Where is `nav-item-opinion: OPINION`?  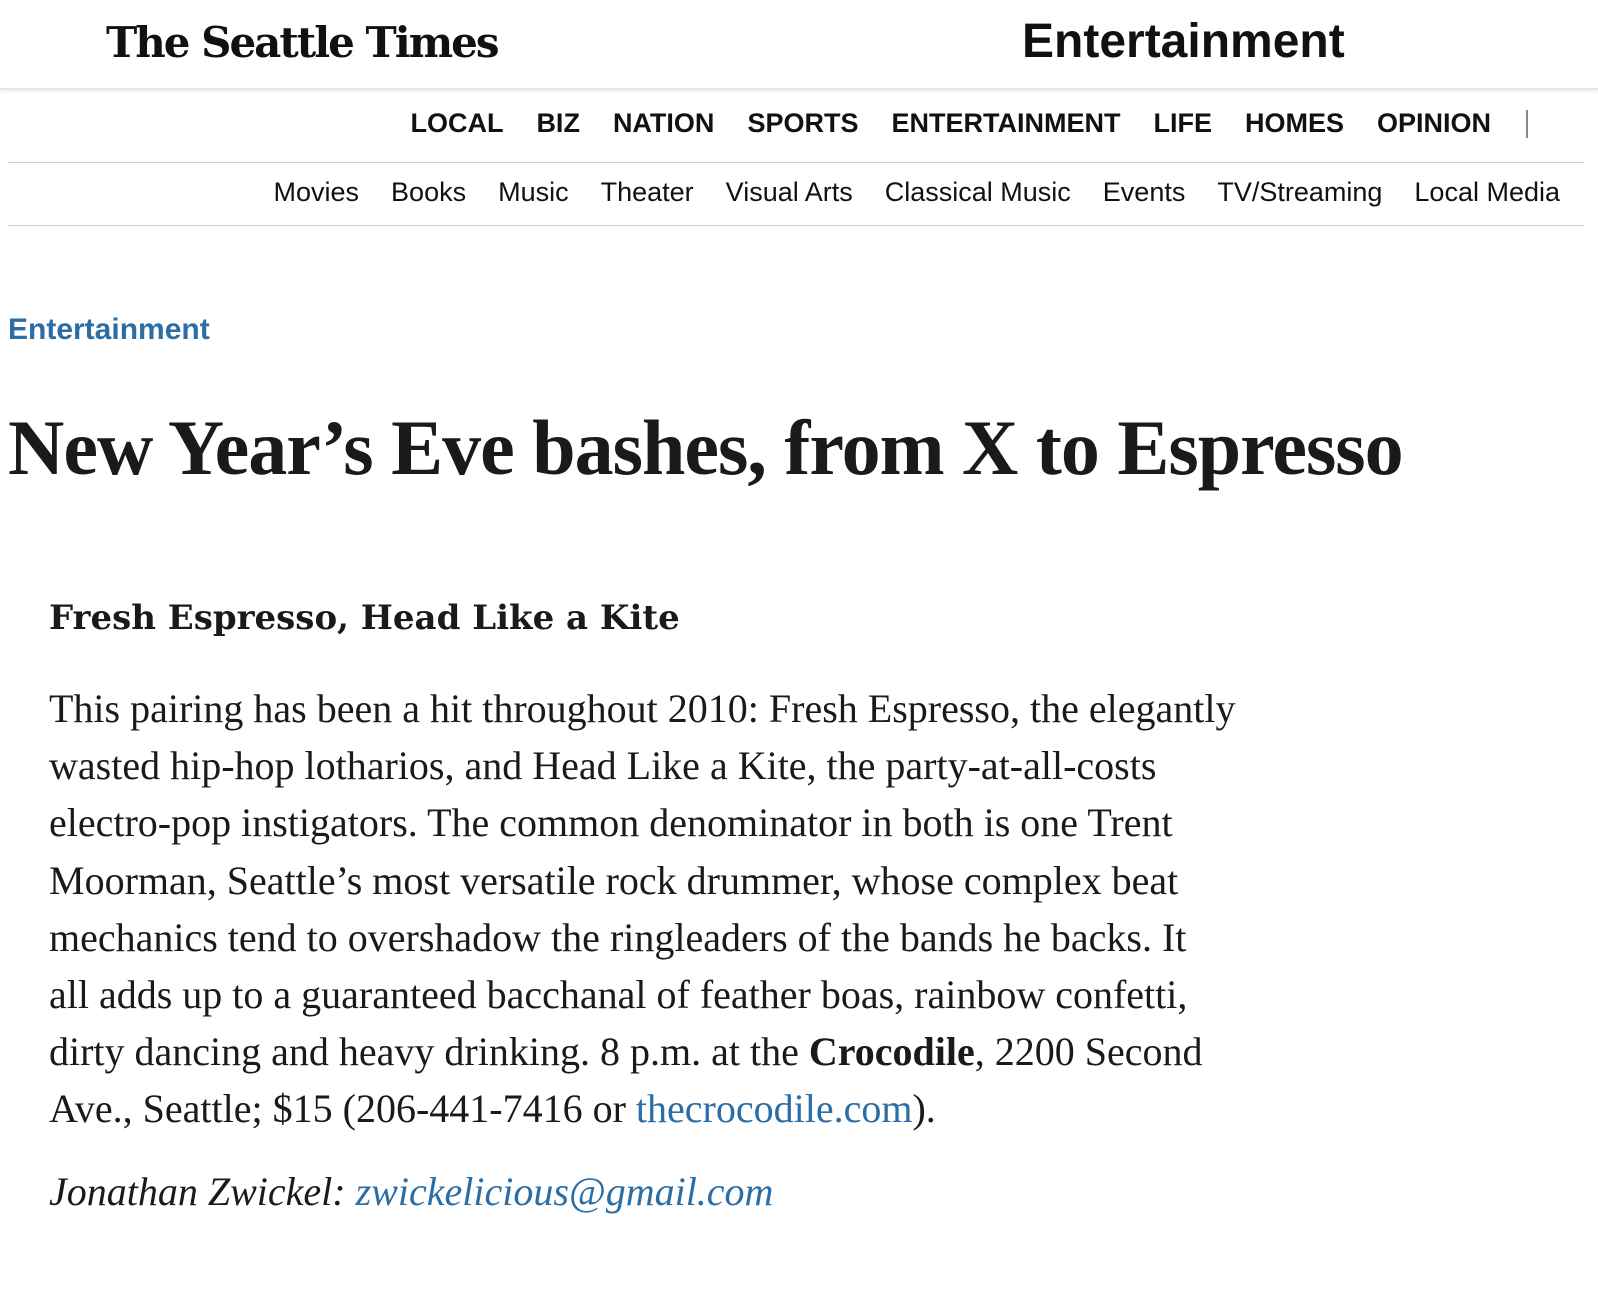 nav-item-opinion: OPINION is located at coordinates (1434, 123).